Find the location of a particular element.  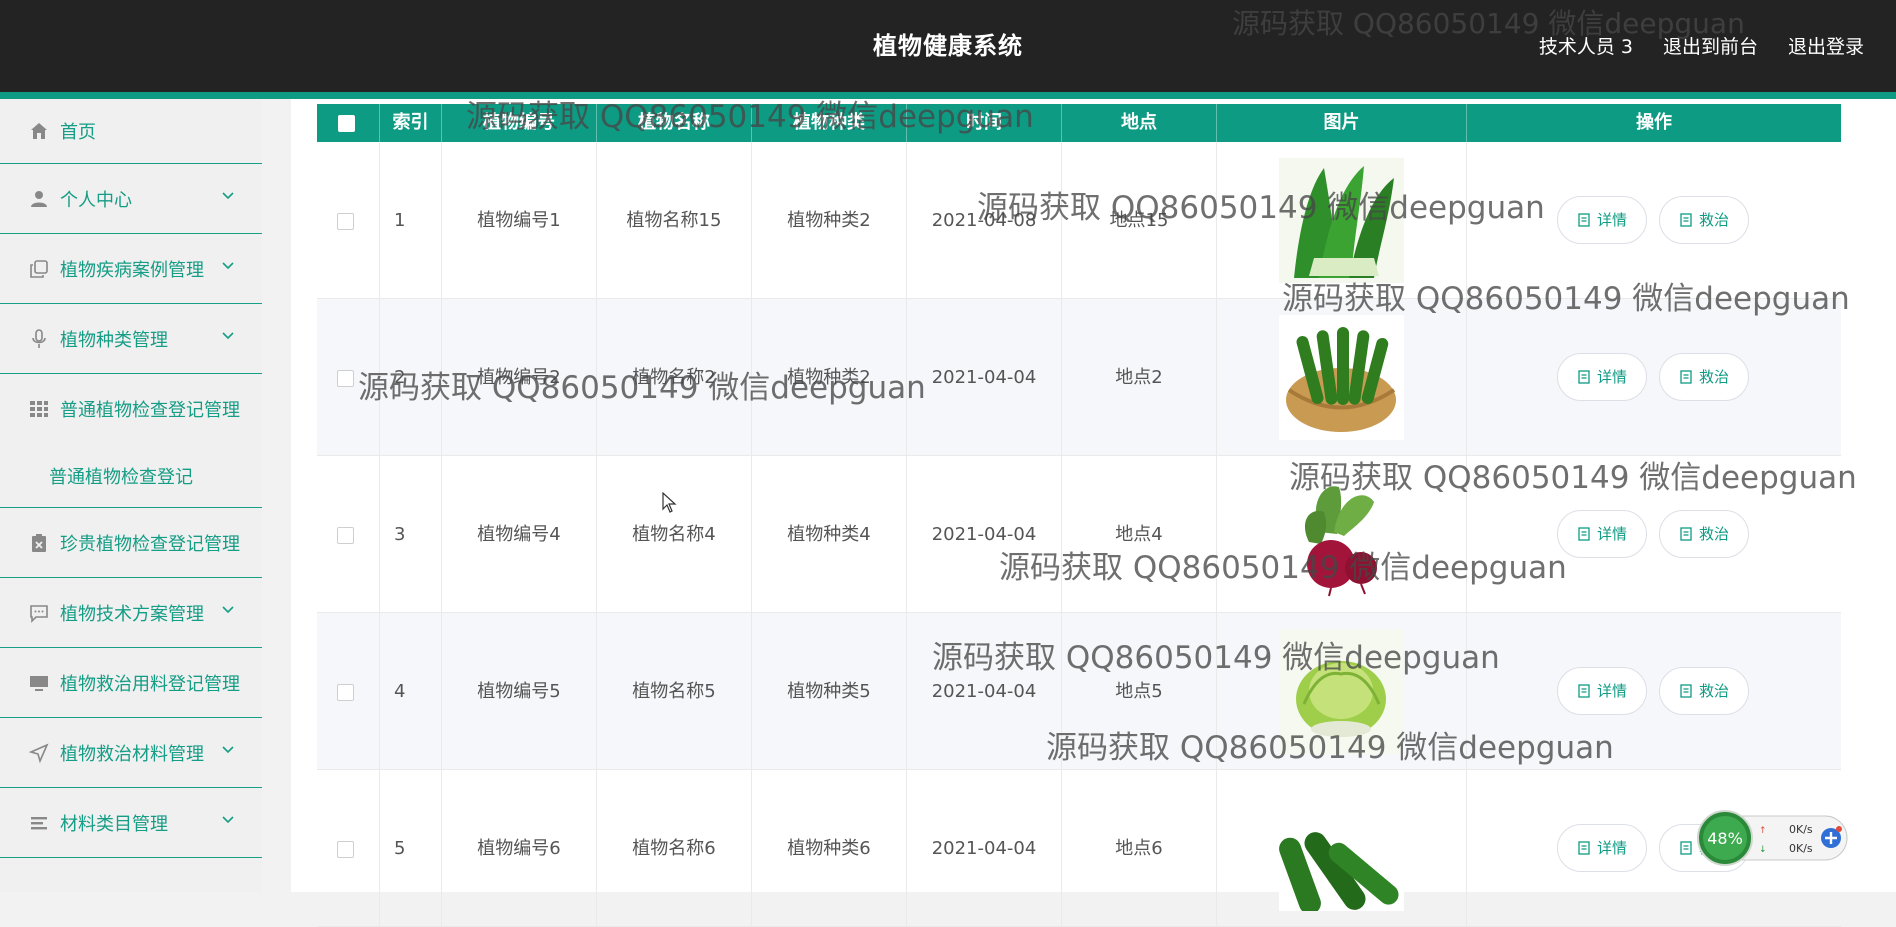

cucumber-basket-photo is located at coordinates (1341, 377).